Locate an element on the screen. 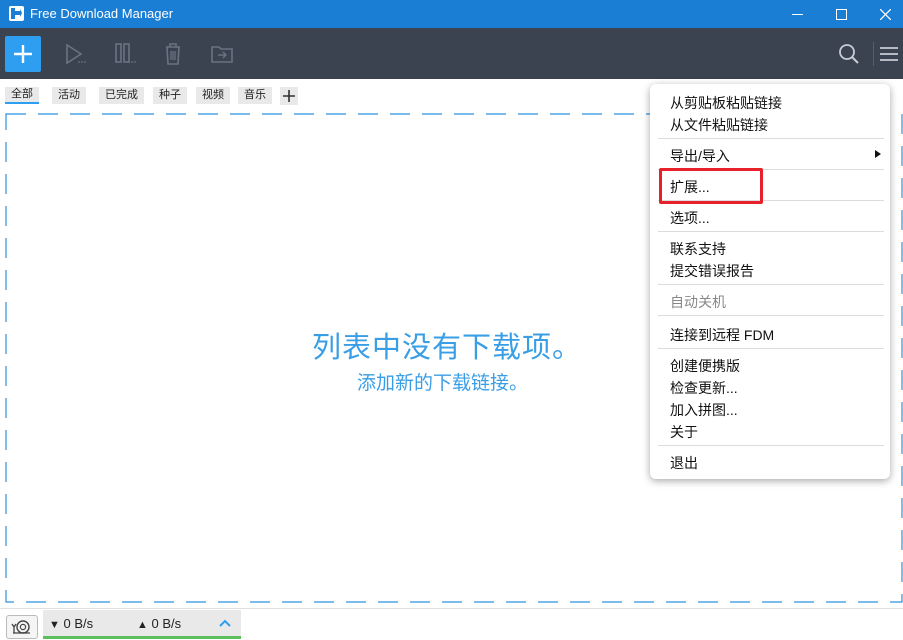 The width and height of the screenshot is (903, 640). speed-panel: ▼ 0 B/s ▲ 0 B/s is located at coordinates (142, 624).